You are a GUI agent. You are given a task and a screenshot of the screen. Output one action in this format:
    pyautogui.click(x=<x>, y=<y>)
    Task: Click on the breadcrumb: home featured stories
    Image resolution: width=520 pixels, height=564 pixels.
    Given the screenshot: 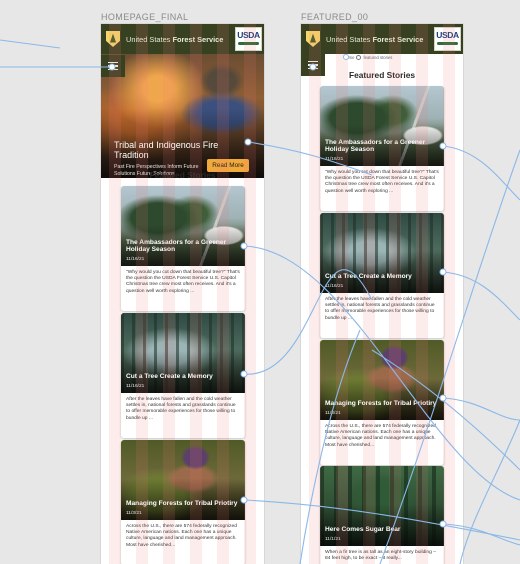 What is the action you would take?
    pyautogui.click(x=368, y=57)
    